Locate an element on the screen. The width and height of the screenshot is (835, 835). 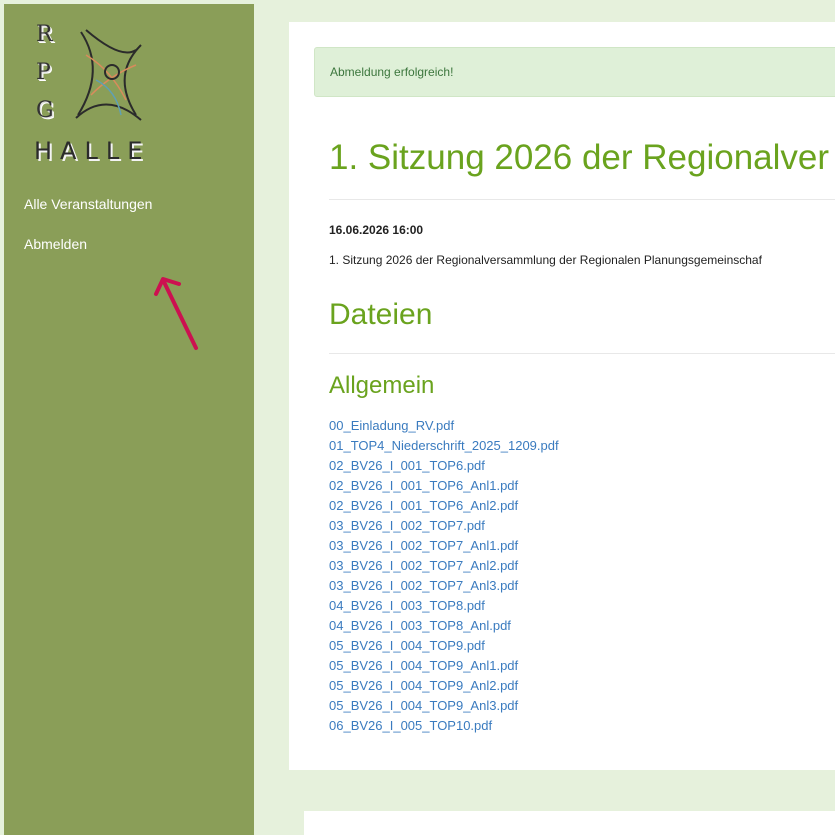
list-item: 05_BV26_I_004_TOP9_Anl3.pdf is located at coordinates (444, 706).